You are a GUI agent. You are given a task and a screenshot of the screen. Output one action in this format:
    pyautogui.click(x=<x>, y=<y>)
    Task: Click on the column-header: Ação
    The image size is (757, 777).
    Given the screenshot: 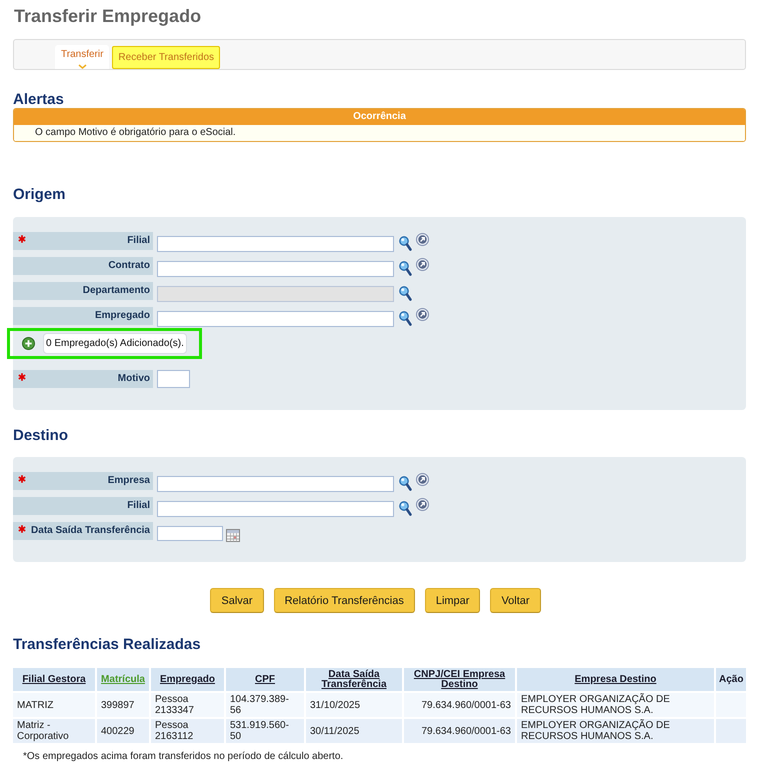 What is the action you would take?
    pyautogui.click(x=730, y=680)
    